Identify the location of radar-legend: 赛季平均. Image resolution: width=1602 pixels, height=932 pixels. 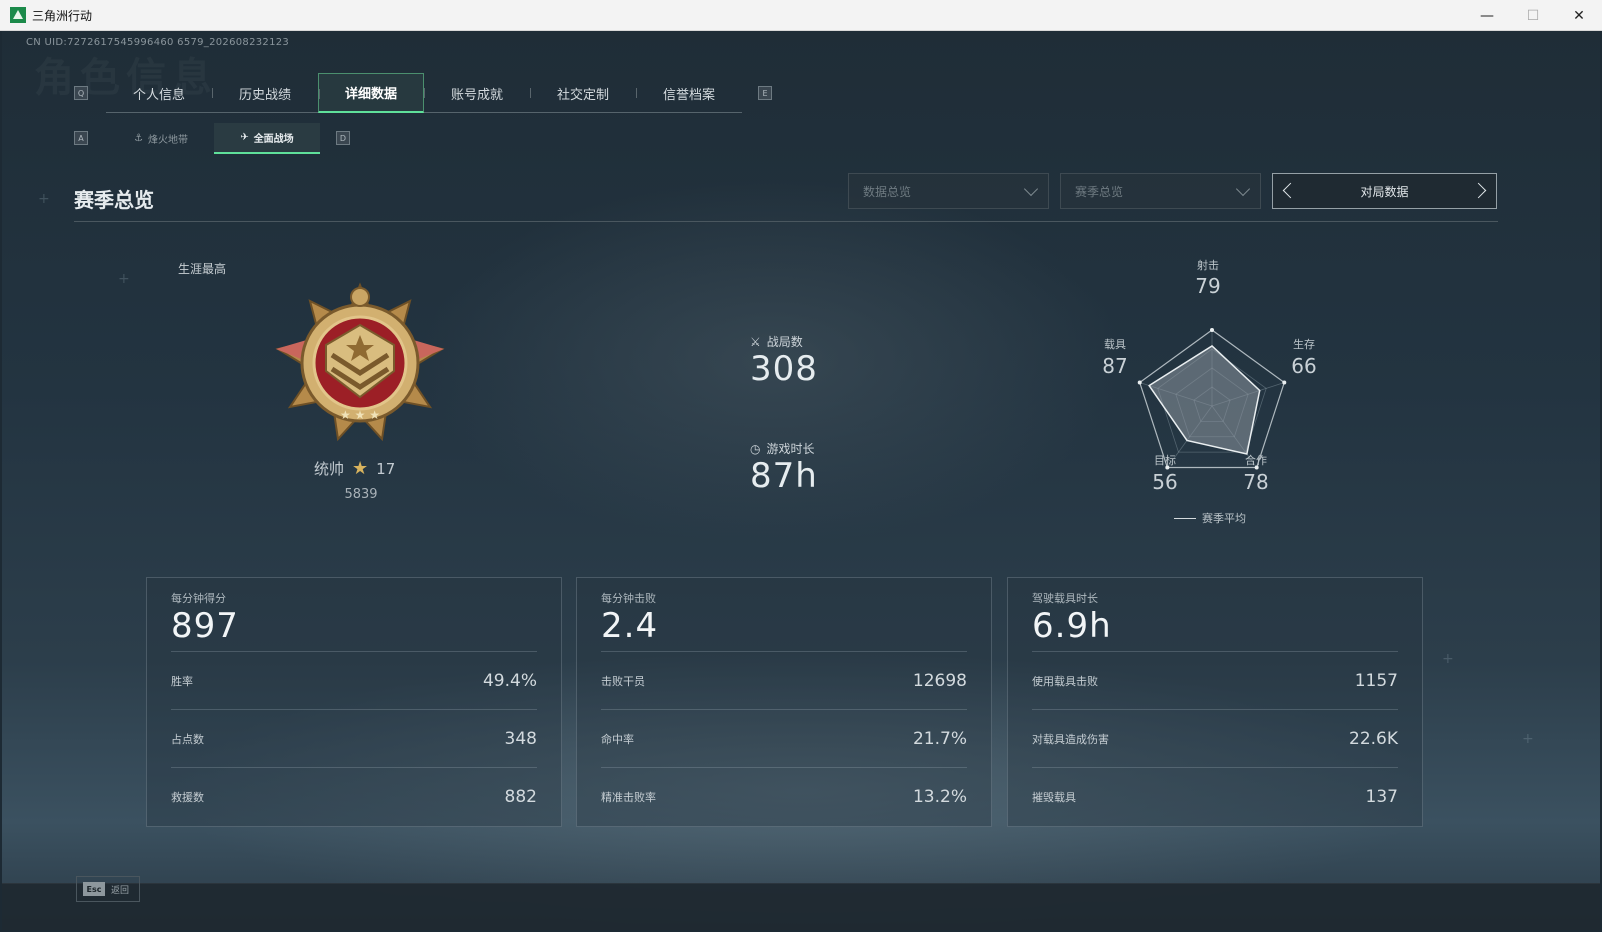
(1210, 518).